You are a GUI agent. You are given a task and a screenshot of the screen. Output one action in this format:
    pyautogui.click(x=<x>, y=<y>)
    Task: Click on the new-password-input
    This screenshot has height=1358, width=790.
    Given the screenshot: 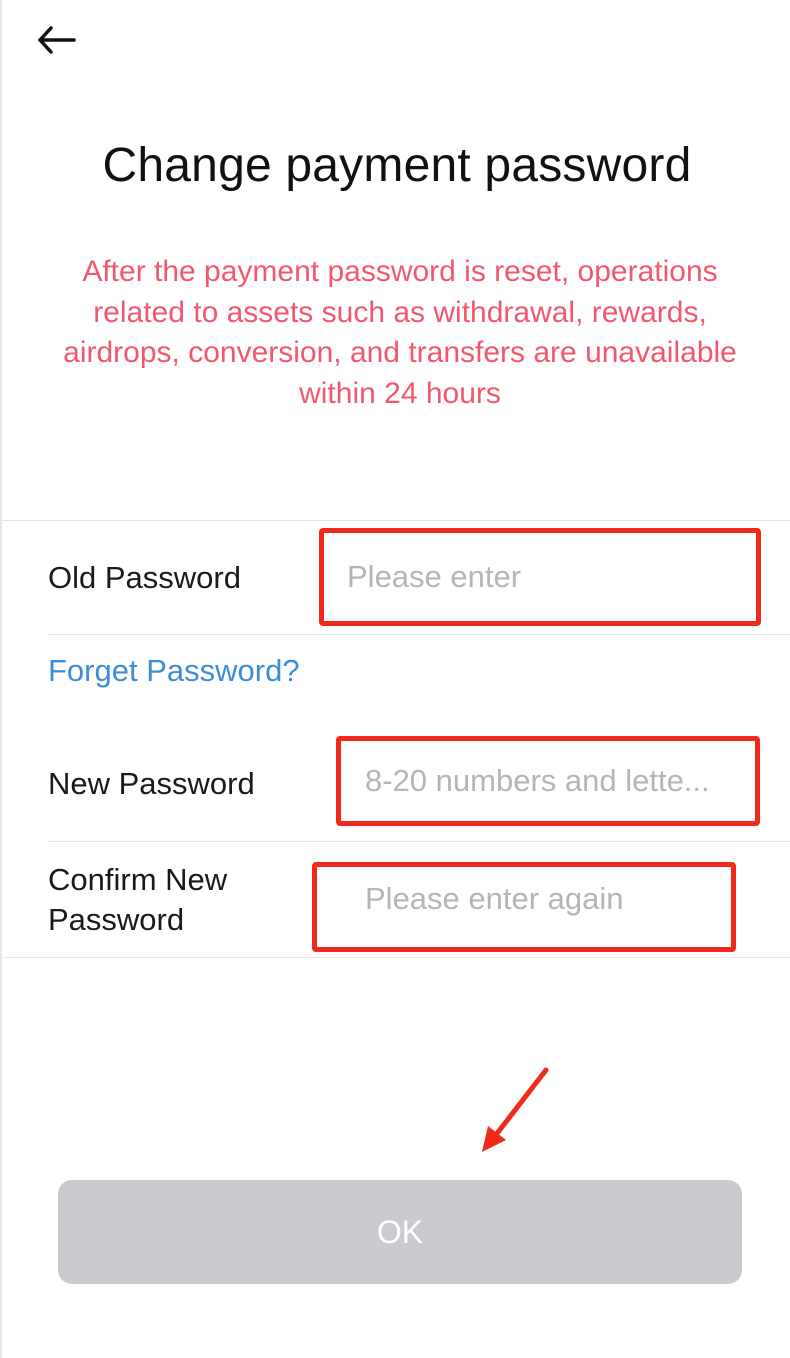 What is the action you would take?
    pyautogui.click(x=548, y=781)
    